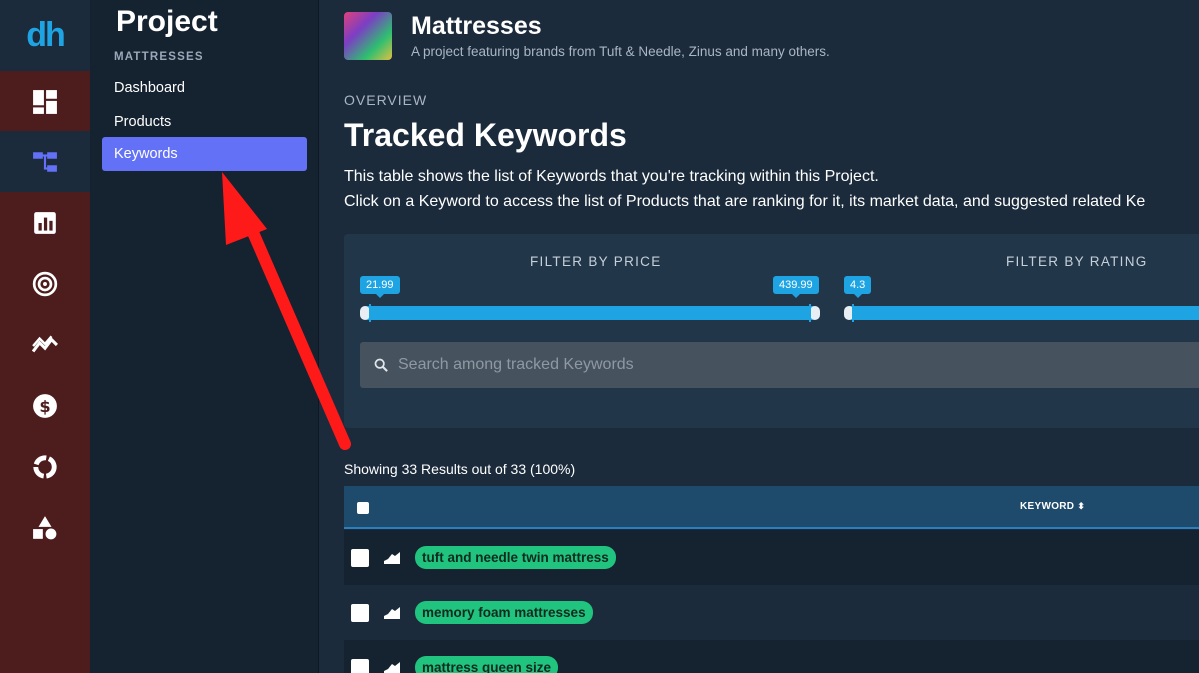 The height and width of the screenshot is (673, 1199). I want to click on select-all-checkbox, so click(363, 508).